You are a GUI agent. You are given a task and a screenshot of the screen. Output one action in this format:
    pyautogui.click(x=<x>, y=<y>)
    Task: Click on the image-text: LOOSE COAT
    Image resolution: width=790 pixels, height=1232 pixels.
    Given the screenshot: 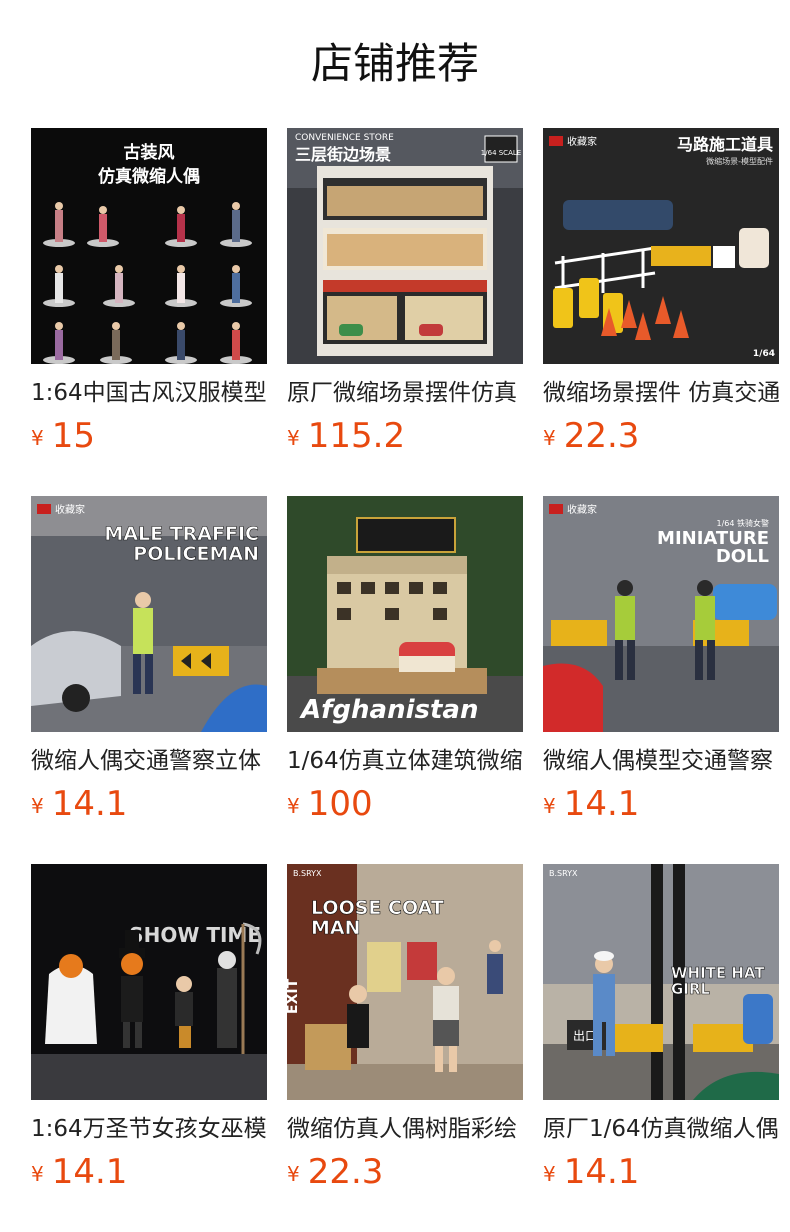 What is the action you would take?
    pyautogui.click(x=377, y=908)
    